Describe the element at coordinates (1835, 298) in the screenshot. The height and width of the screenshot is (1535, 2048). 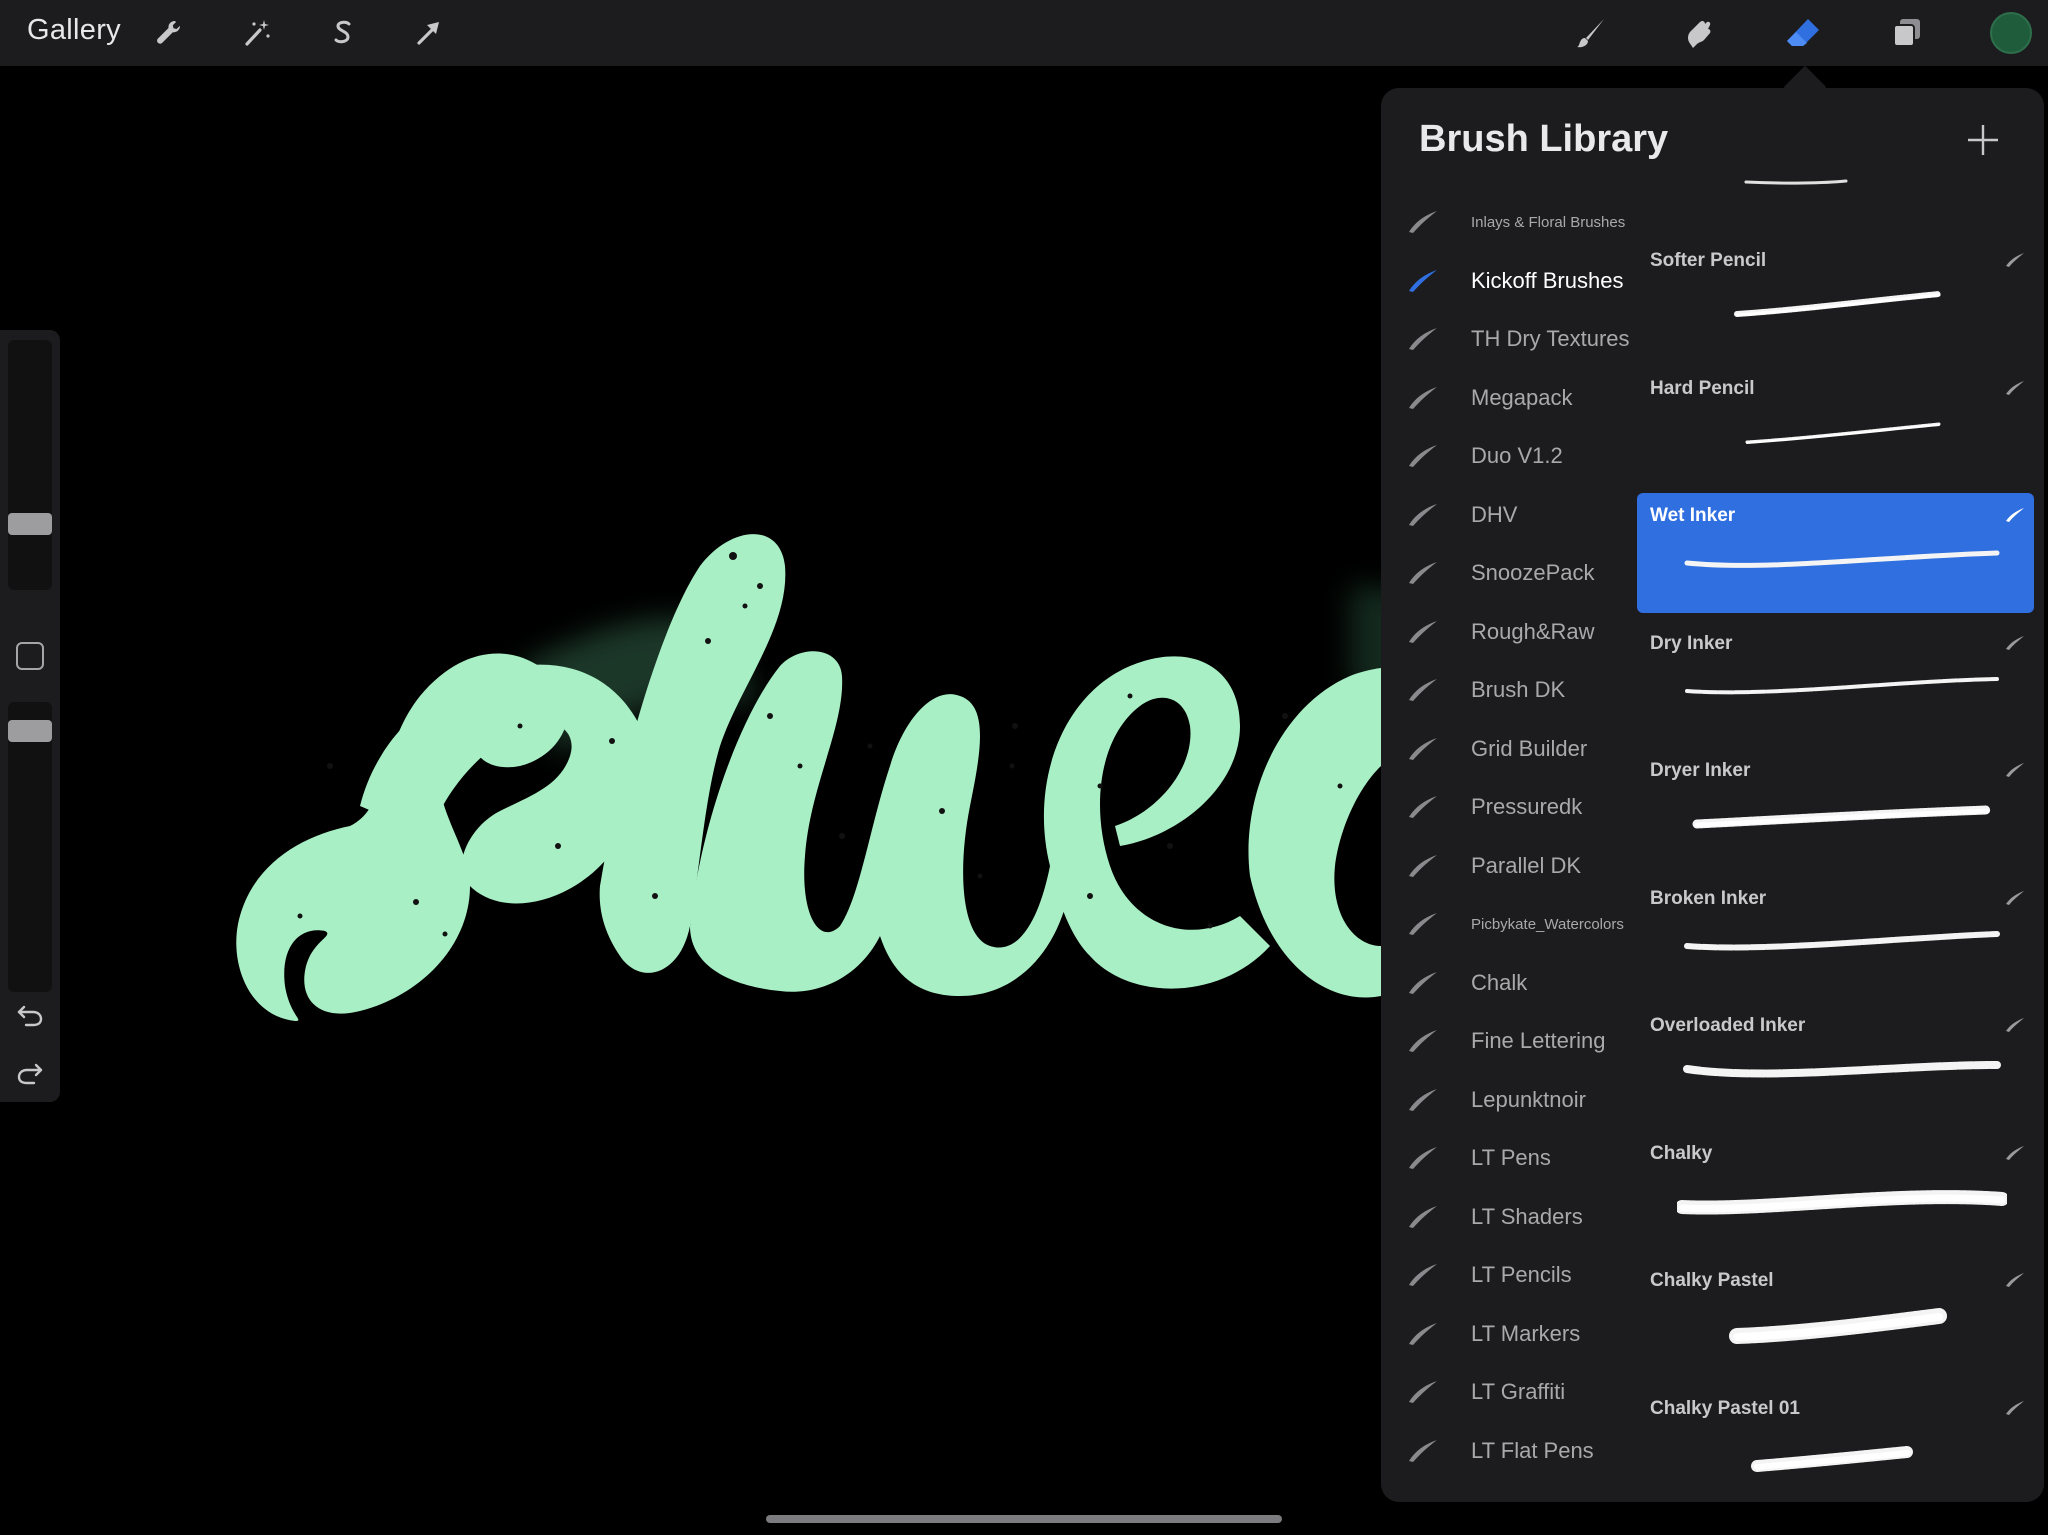
I see `brush-item: Softer Pencil` at that location.